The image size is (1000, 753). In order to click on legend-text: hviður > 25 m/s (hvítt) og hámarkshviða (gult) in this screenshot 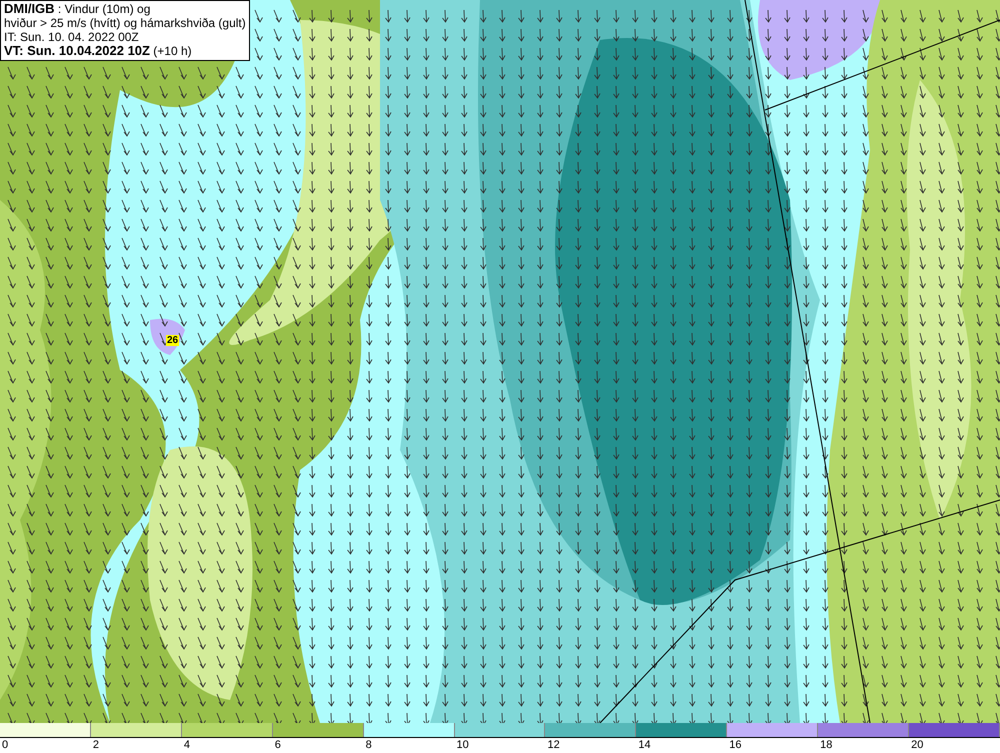, I will do `click(125, 23)`.